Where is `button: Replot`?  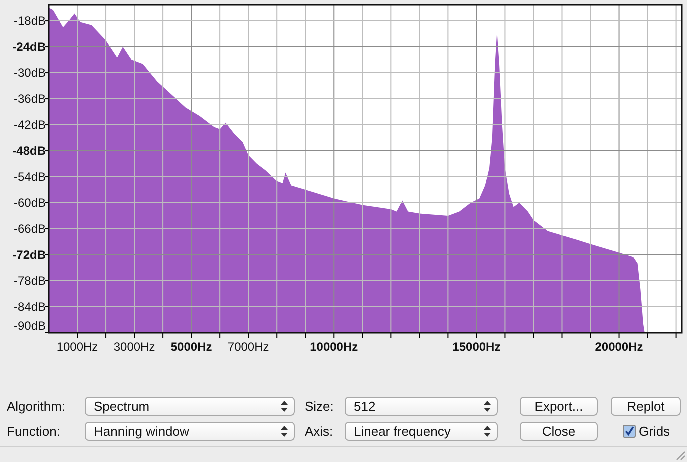
button: Replot is located at coordinates (646, 406).